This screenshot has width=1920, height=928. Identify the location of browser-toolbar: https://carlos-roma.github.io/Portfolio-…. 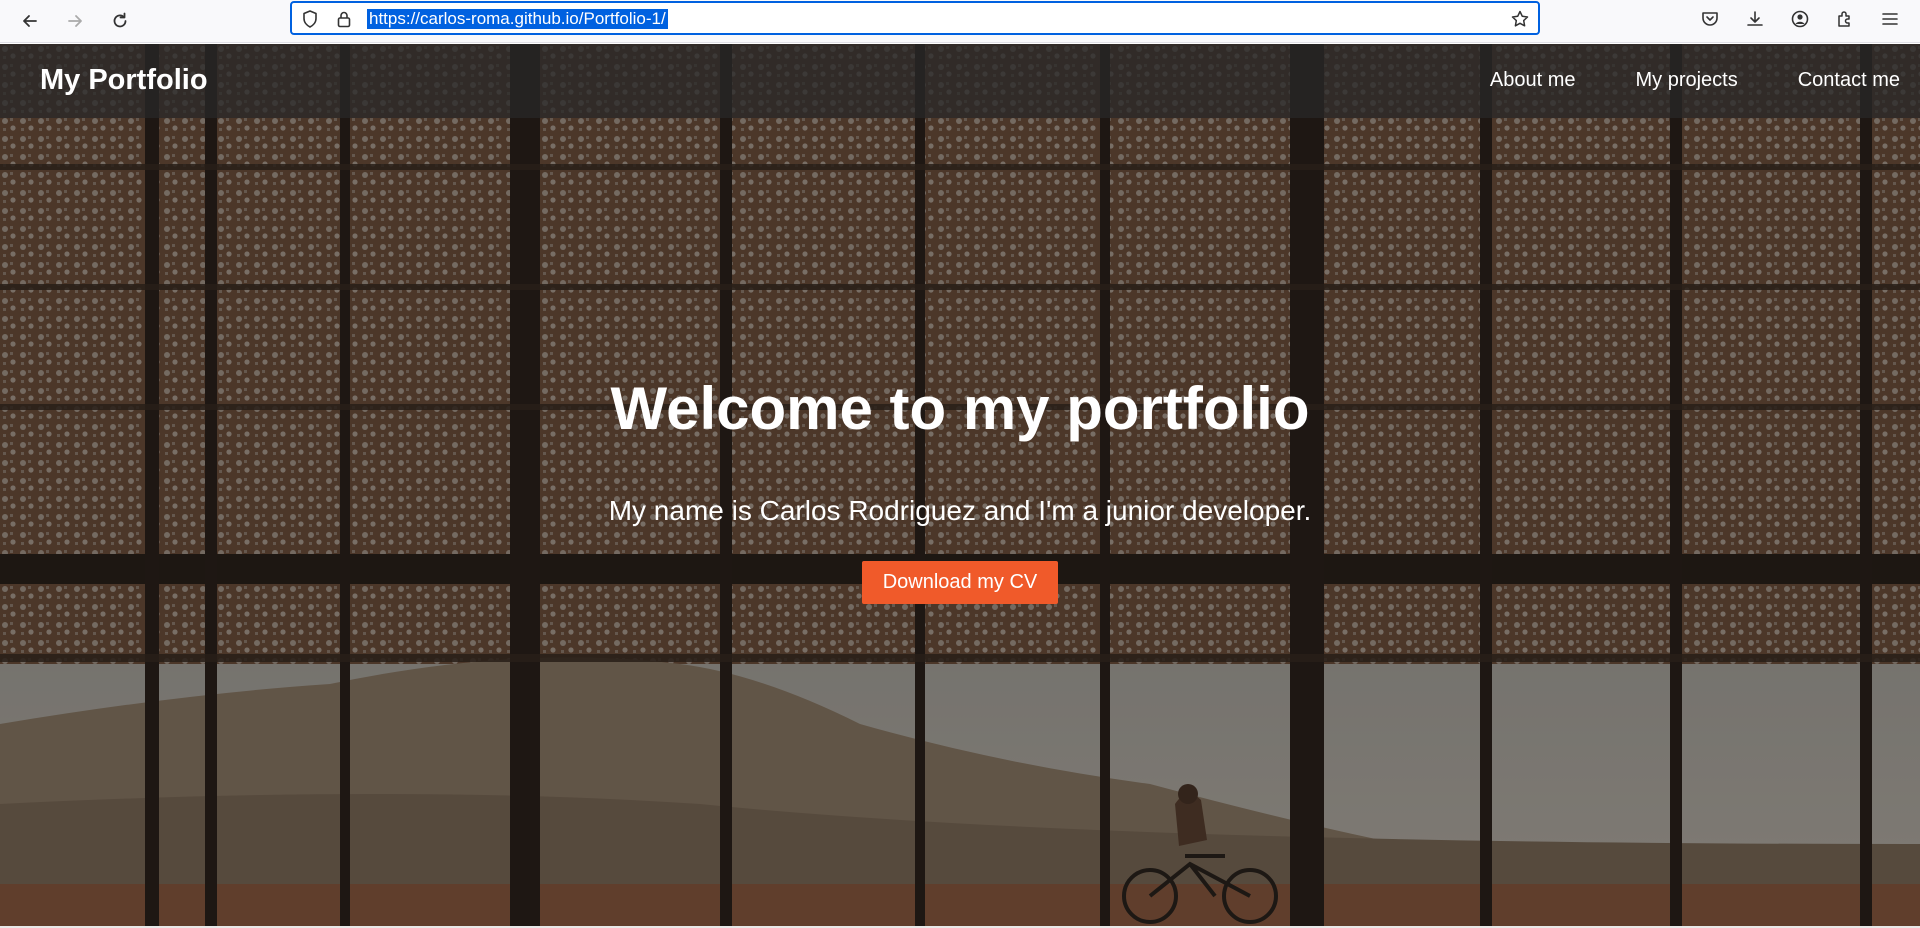
(960, 21).